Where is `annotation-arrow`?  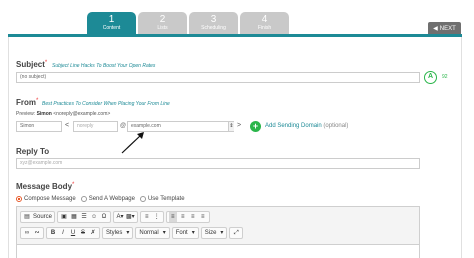
annotation-arrow is located at coordinates (132, 143).